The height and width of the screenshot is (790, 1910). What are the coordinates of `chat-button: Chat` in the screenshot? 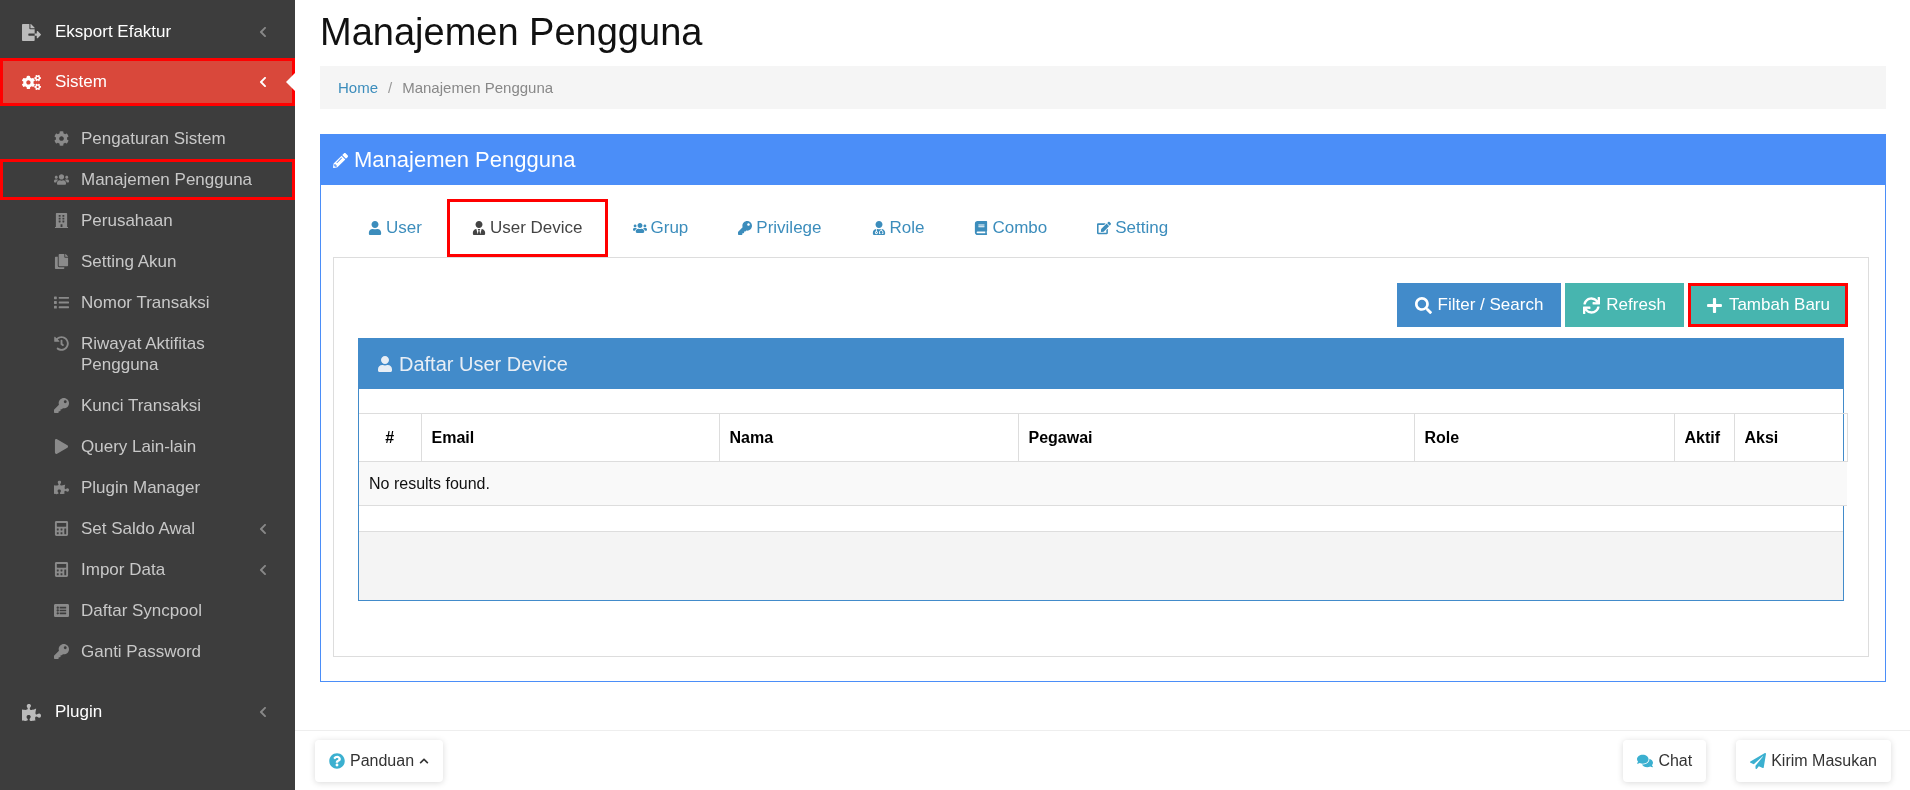 It's located at (1665, 760).